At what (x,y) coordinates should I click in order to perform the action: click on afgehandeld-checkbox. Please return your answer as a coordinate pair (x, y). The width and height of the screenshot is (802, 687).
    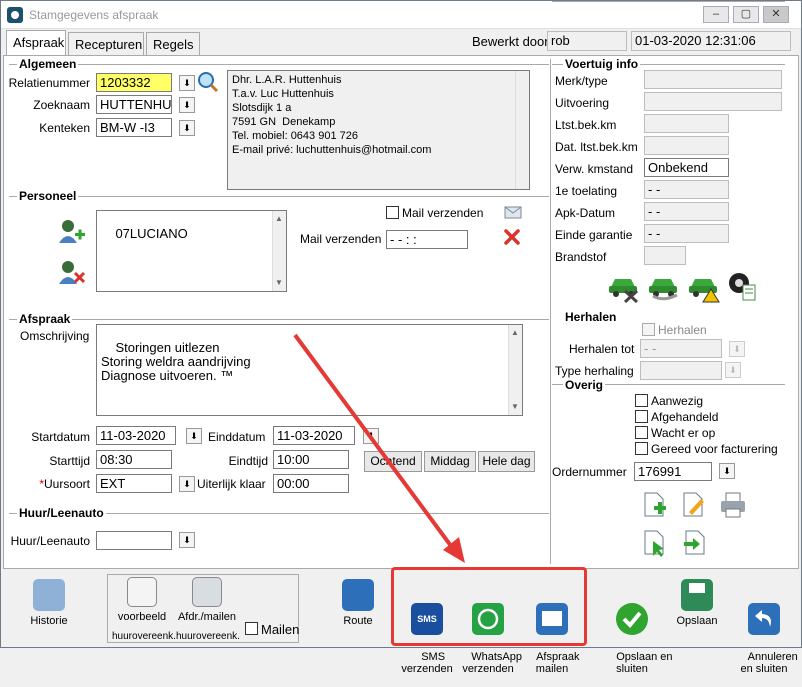
    Looking at the image, I should click on (641, 416).